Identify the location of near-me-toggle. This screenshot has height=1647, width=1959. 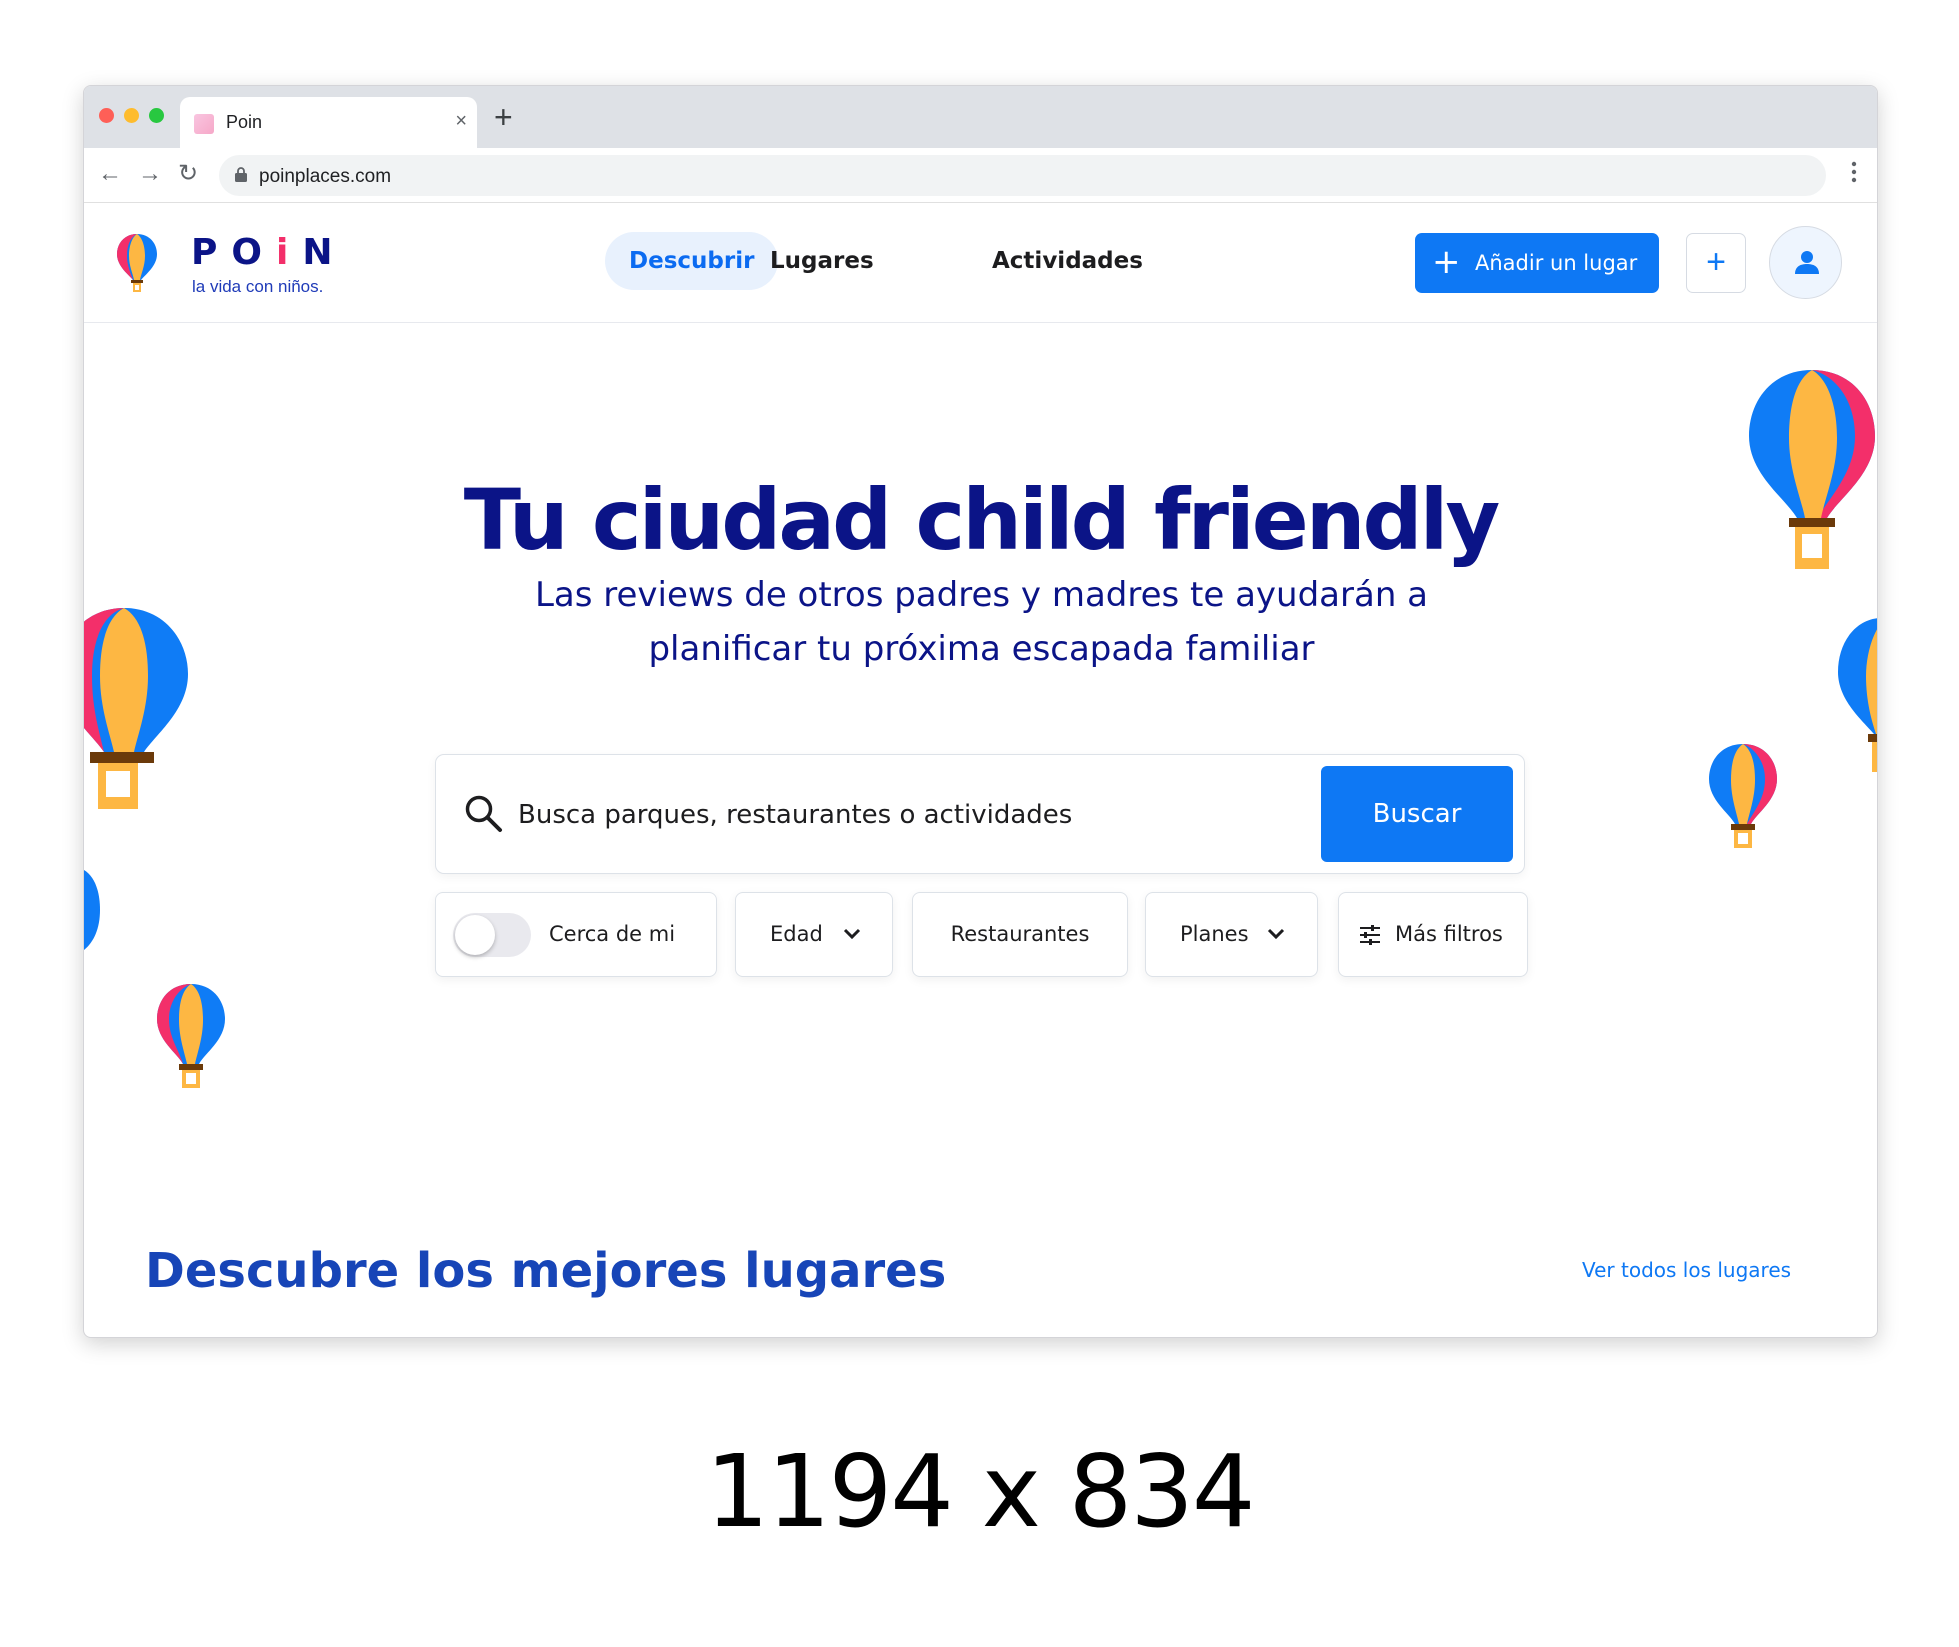
(492, 935).